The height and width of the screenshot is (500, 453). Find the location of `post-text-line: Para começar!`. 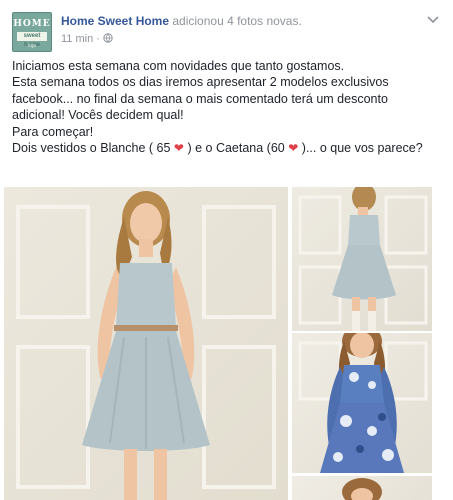

post-text-line: Para começar! is located at coordinates (53, 131).